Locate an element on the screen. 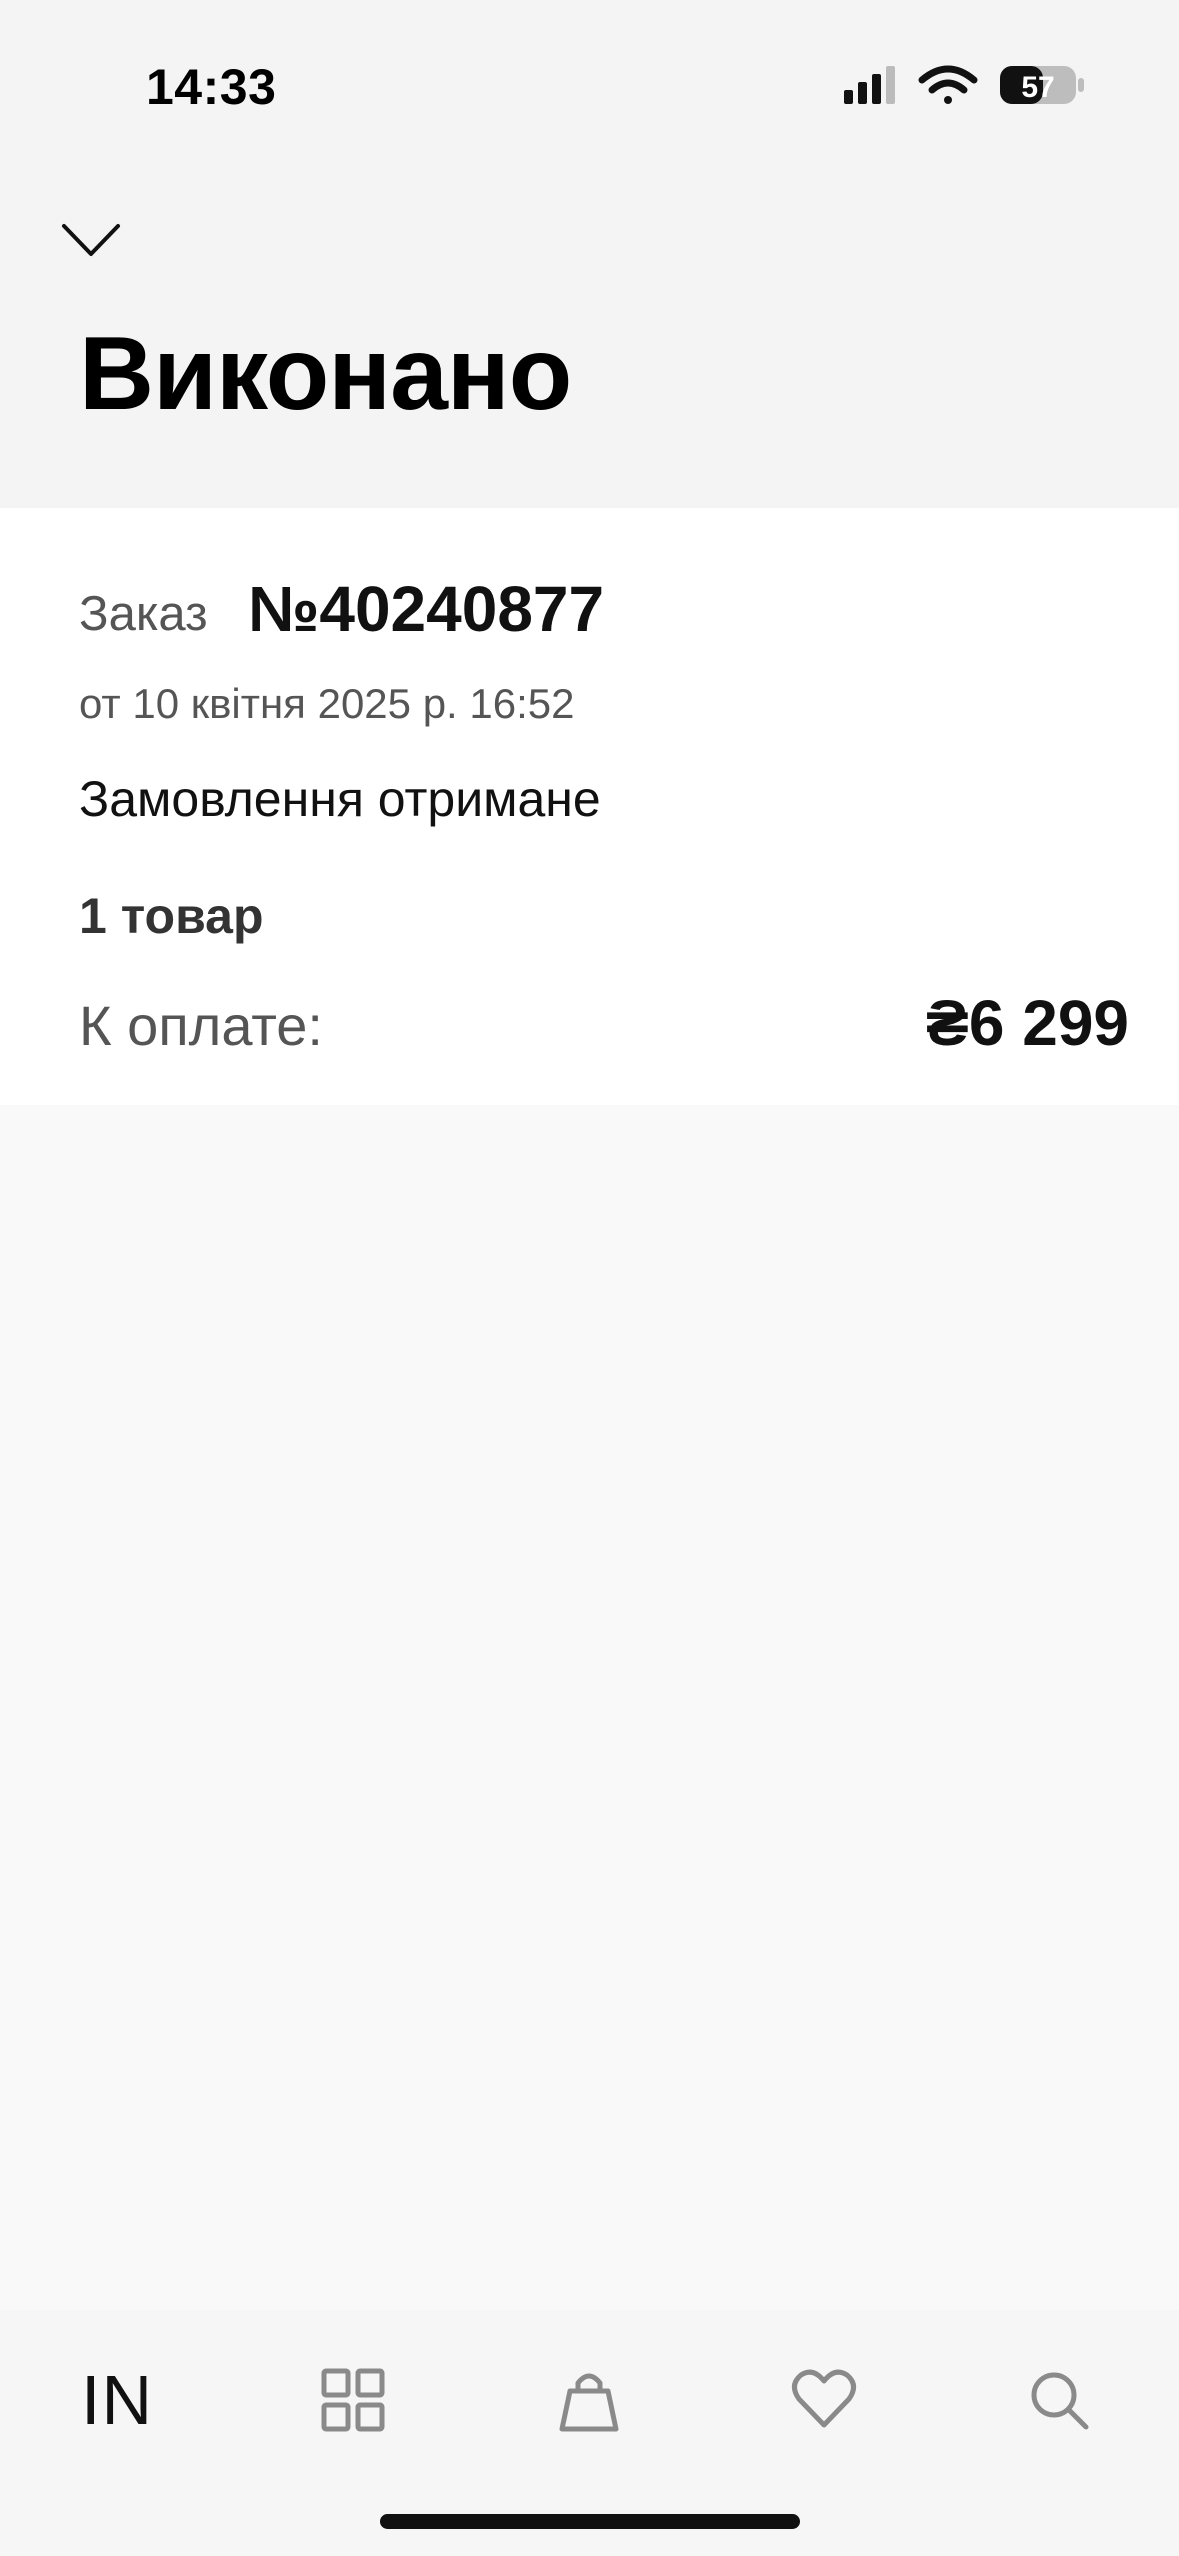 Image resolution: width=1179 pixels, height=2556 pixels. cellular-signal-icon is located at coordinates (869, 85).